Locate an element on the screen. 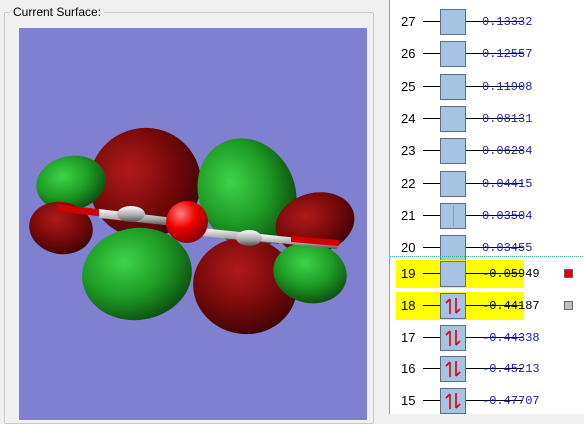  orbital-level-row: 26 0.12557 is located at coordinates (487, 54).